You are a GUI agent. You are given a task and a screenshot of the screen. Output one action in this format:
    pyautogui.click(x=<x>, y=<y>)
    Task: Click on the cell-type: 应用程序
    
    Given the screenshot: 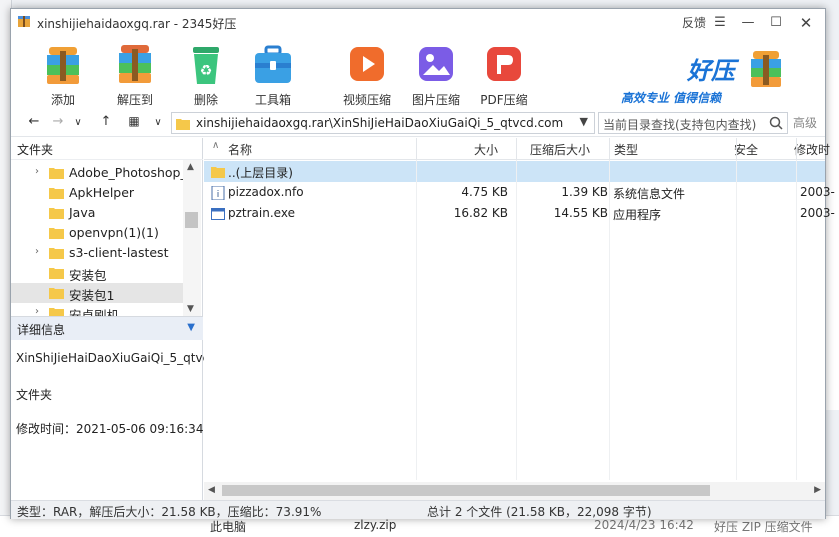 What is the action you would take?
    pyautogui.click(x=637, y=215)
    